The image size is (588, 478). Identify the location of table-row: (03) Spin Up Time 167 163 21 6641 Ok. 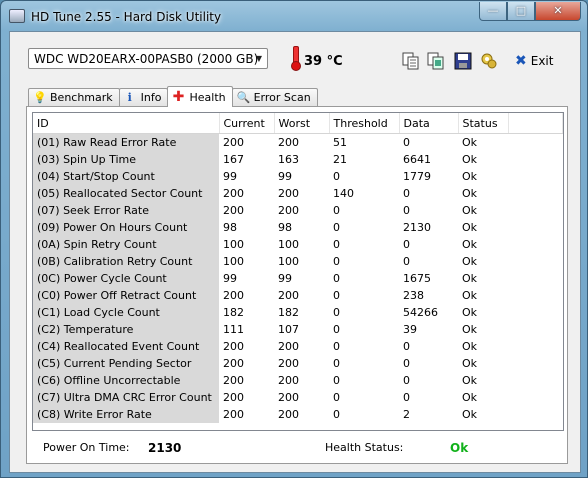
(298, 159).